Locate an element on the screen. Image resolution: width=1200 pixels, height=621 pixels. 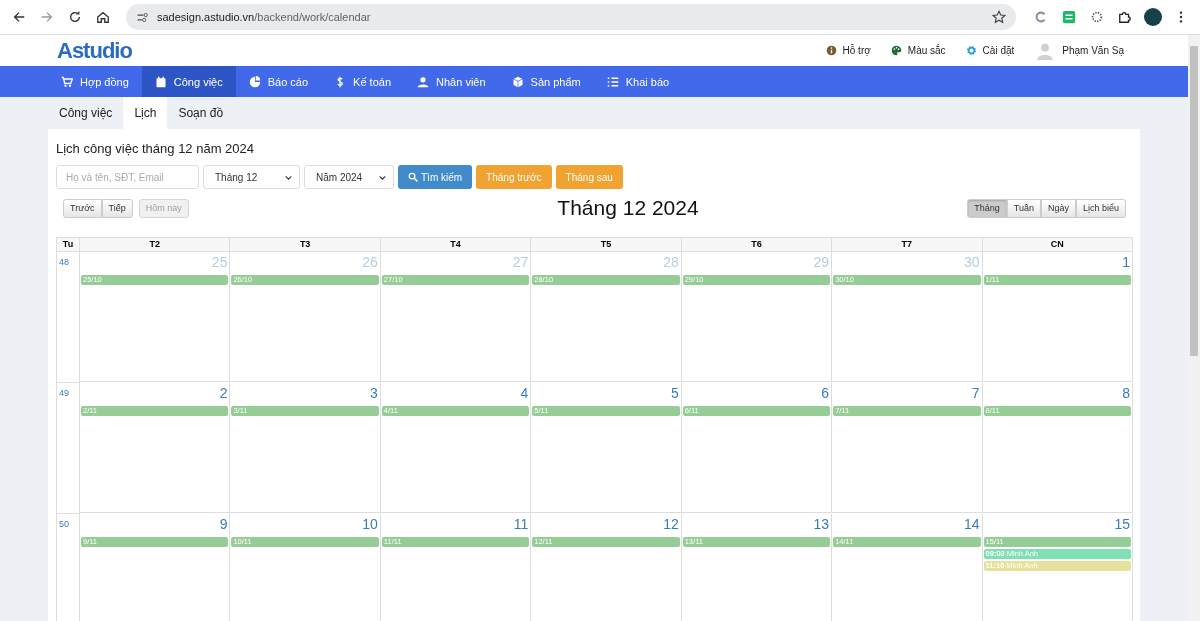
week-number: 50 is located at coordinates (64, 524).